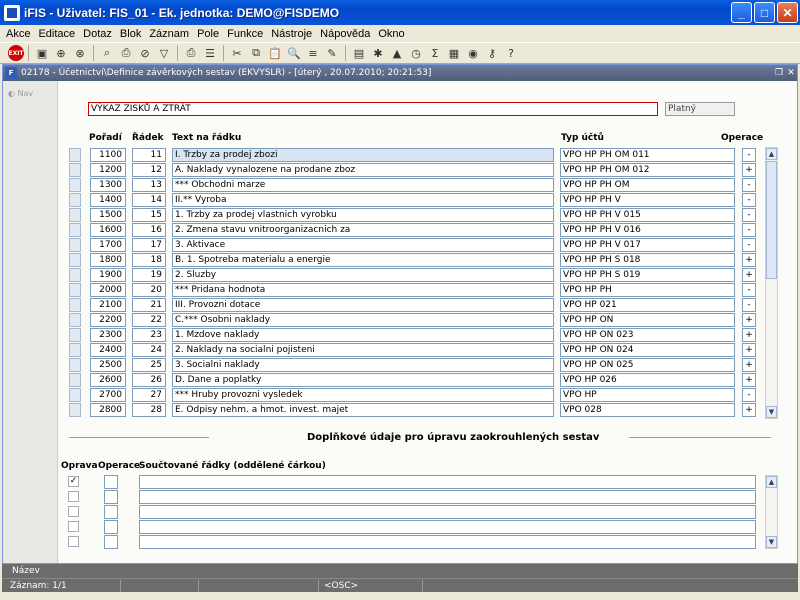  Describe the element at coordinates (108, 245) in the screenshot. I see `poradi-cell: 1700` at that location.